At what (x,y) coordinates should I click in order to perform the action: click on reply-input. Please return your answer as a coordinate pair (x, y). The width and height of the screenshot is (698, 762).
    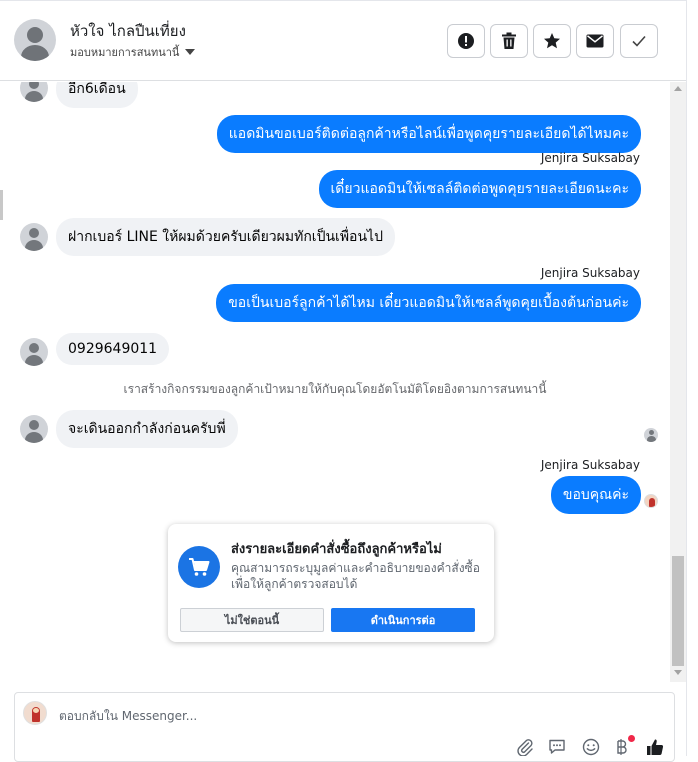
    Looking at the image, I should click on (319, 716).